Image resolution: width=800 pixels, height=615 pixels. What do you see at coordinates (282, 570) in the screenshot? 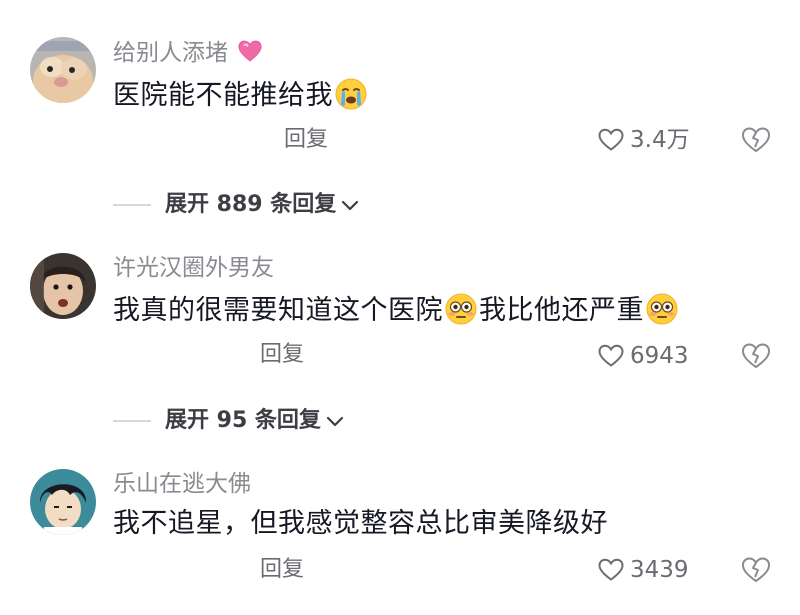
I see `reply-button: 回复` at bounding box center [282, 570].